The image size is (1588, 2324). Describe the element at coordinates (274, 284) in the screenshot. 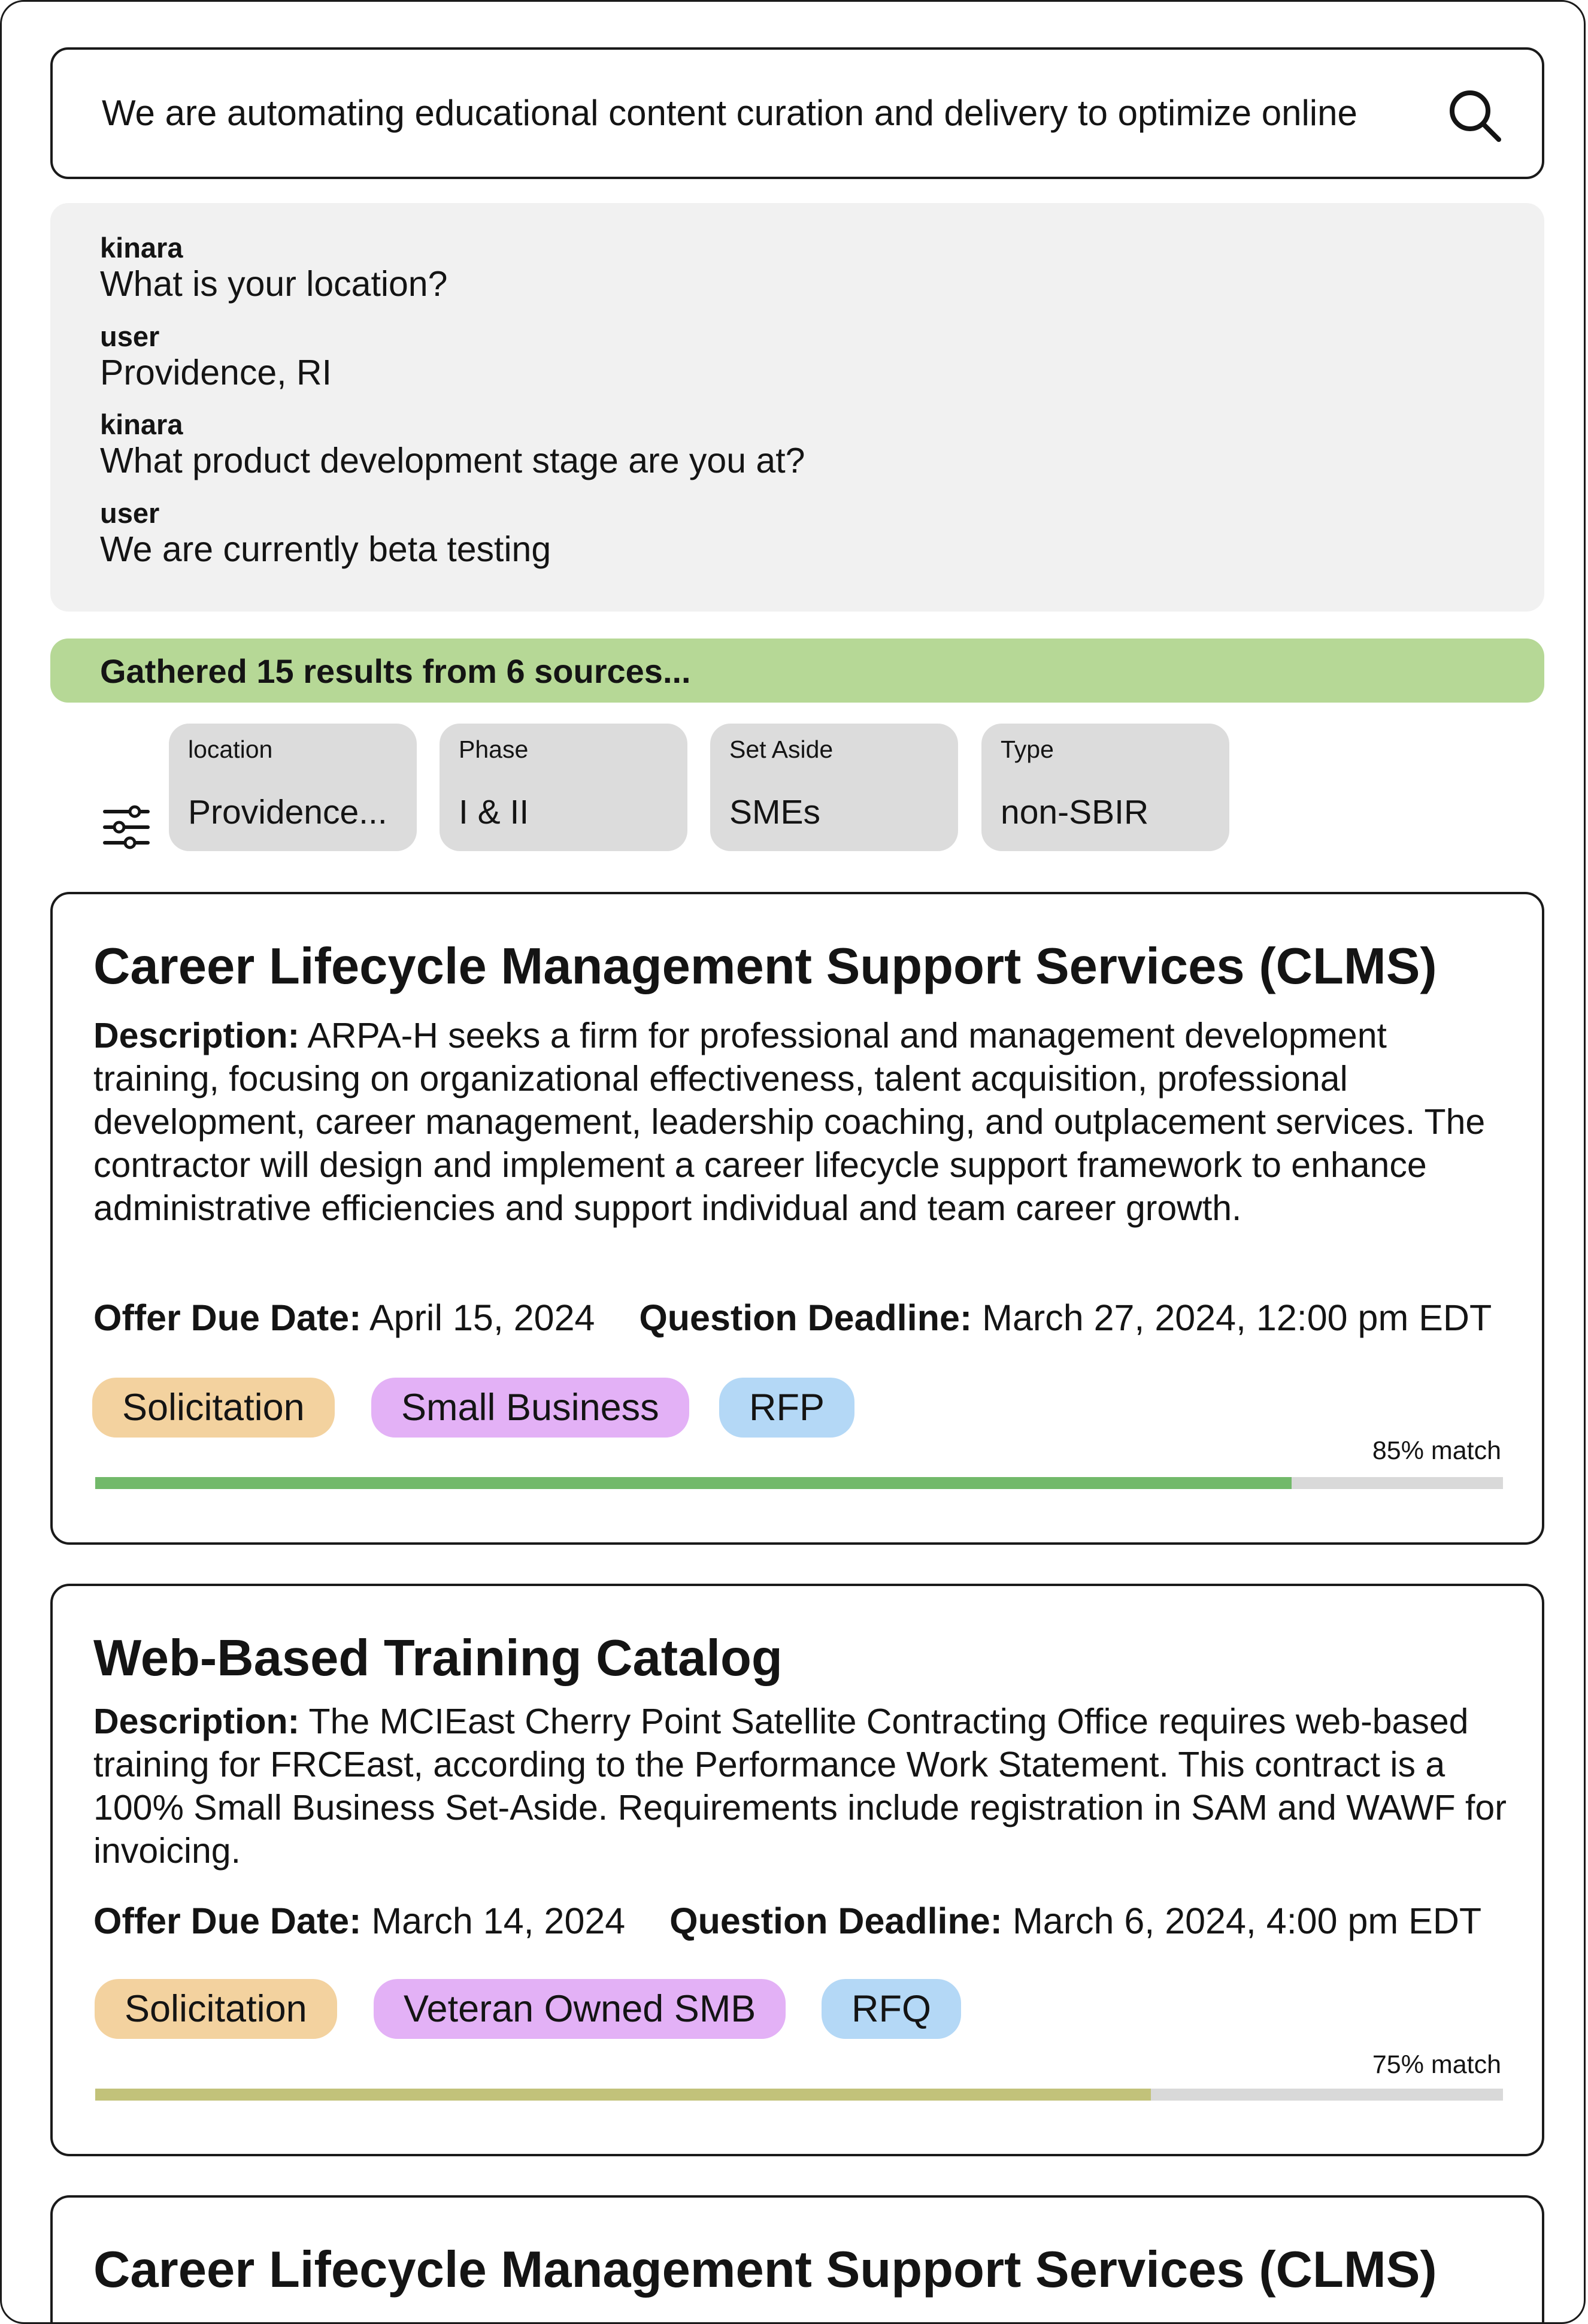

I see `chat-message: What is your location?` at that location.